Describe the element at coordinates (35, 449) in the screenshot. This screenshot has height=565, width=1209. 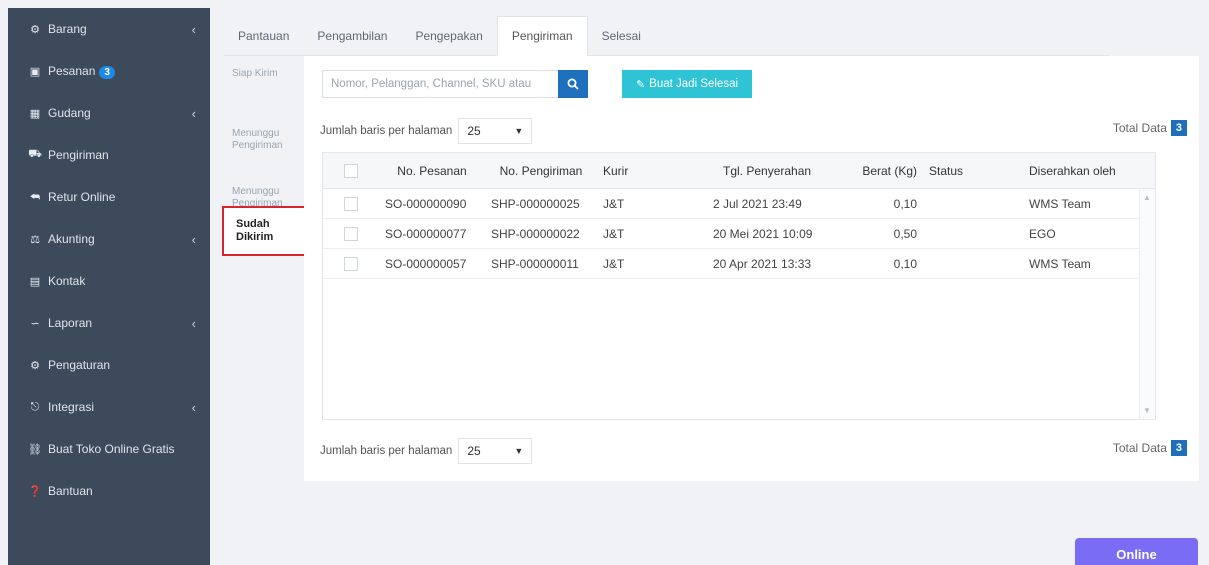
I see `store-icon: ⛓` at that location.